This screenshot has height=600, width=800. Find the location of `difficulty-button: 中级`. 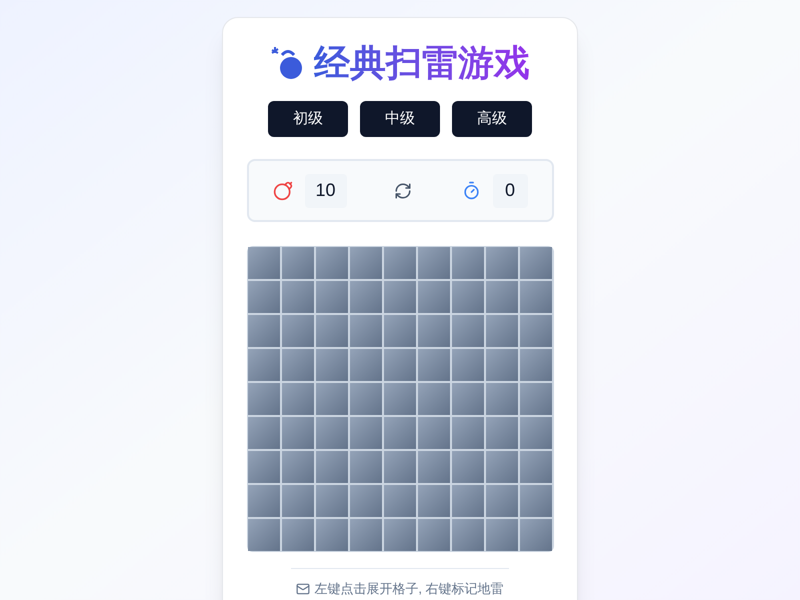

difficulty-button: 中级 is located at coordinates (400, 119).